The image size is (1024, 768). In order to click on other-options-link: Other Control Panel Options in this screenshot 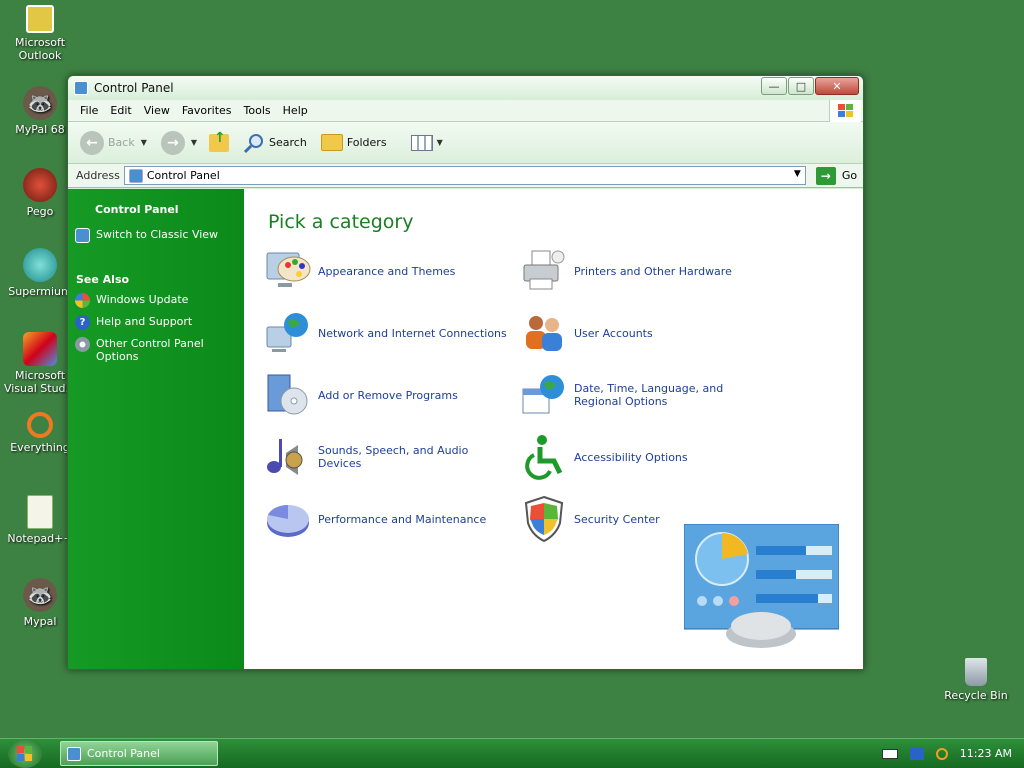, I will do `click(156, 350)`.